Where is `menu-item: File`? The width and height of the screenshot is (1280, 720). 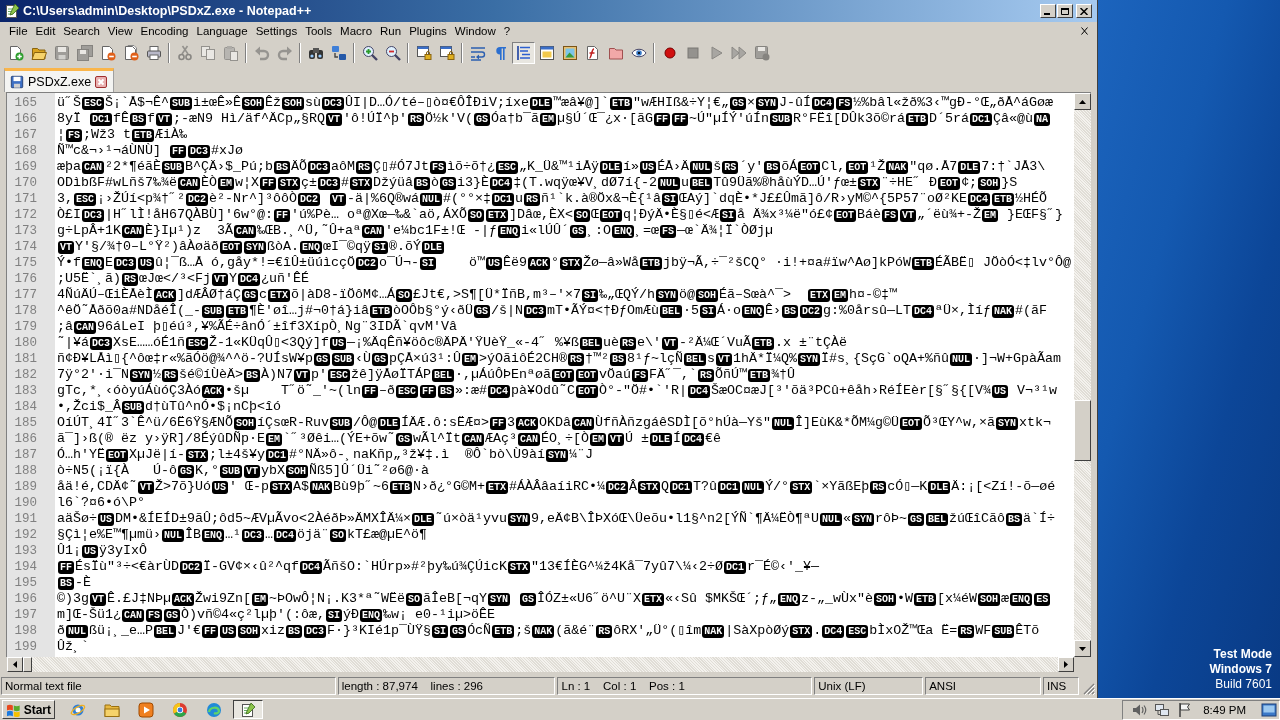 menu-item: File is located at coordinates (18, 31).